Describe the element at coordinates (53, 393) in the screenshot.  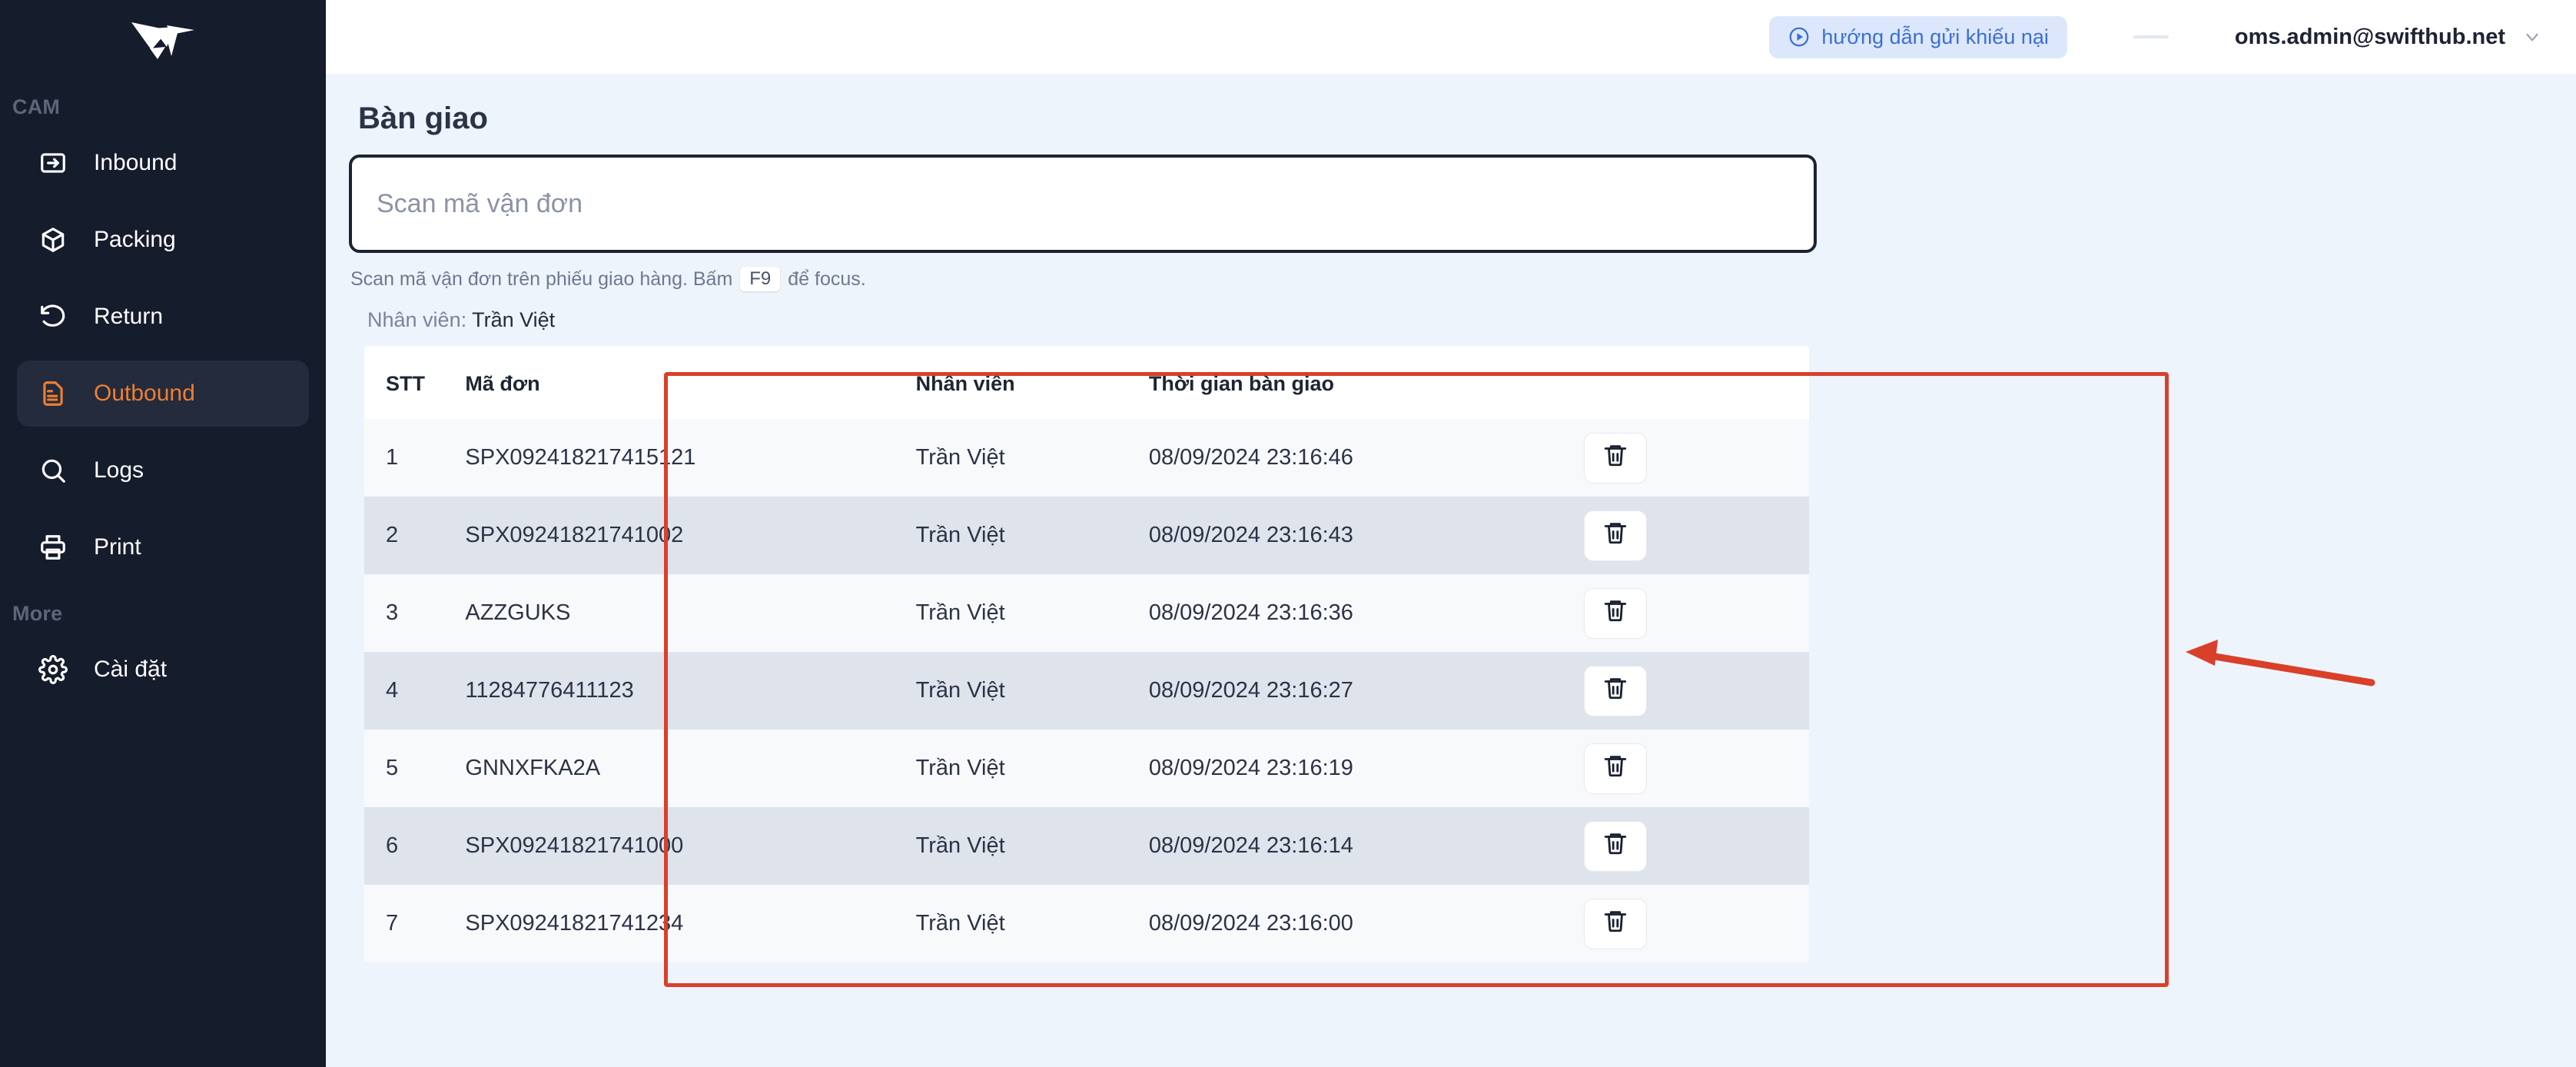
I see `document-lines-icon` at that location.